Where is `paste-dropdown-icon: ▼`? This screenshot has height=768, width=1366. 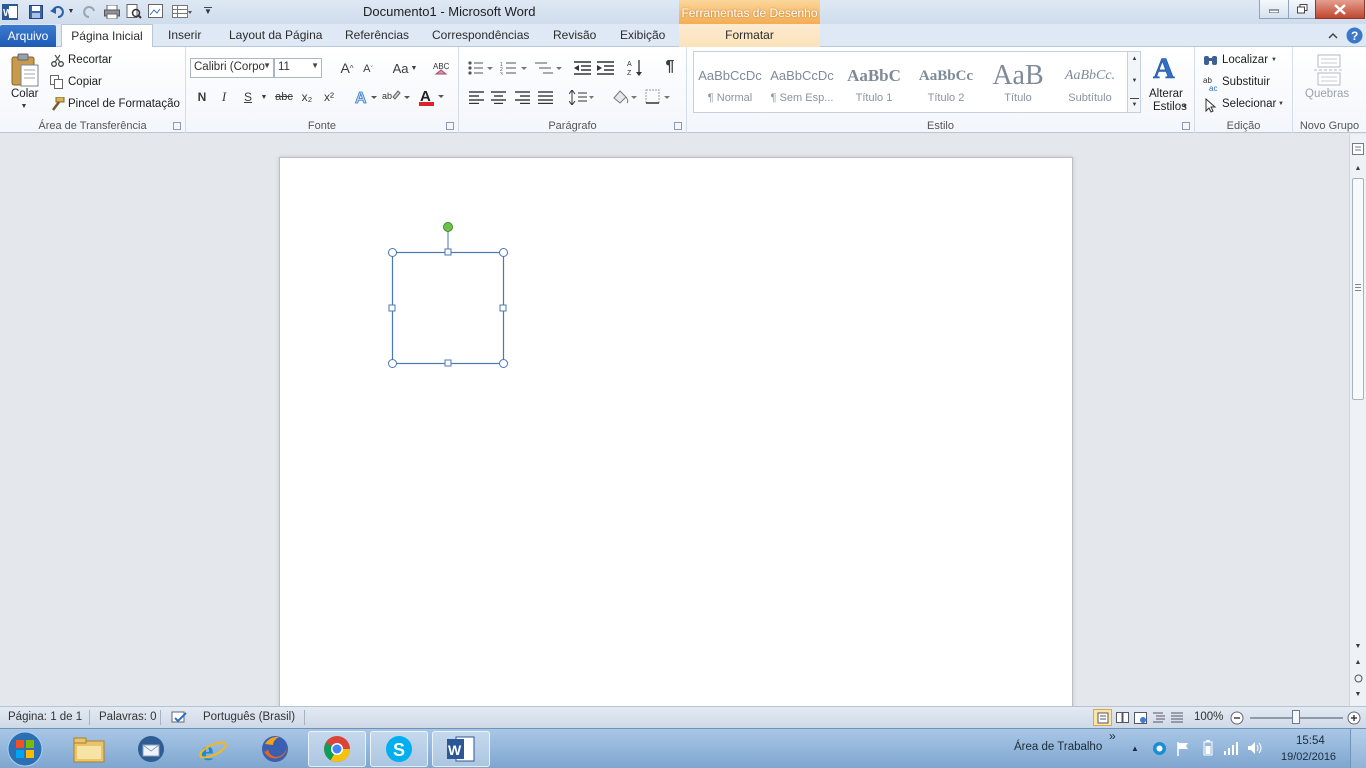
paste-dropdown-icon: ▼ is located at coordinates (24, 106).